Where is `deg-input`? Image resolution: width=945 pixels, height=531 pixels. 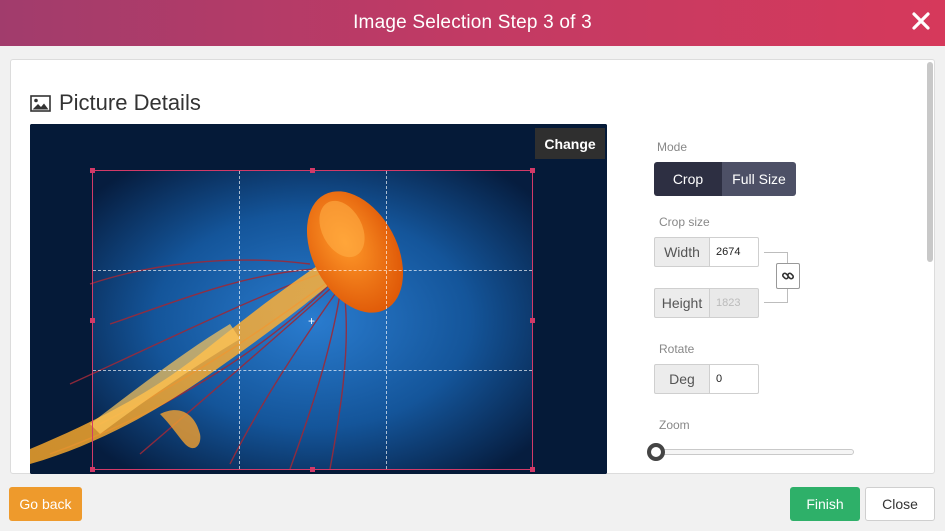 deg-input is located at coordinates (734, 379).